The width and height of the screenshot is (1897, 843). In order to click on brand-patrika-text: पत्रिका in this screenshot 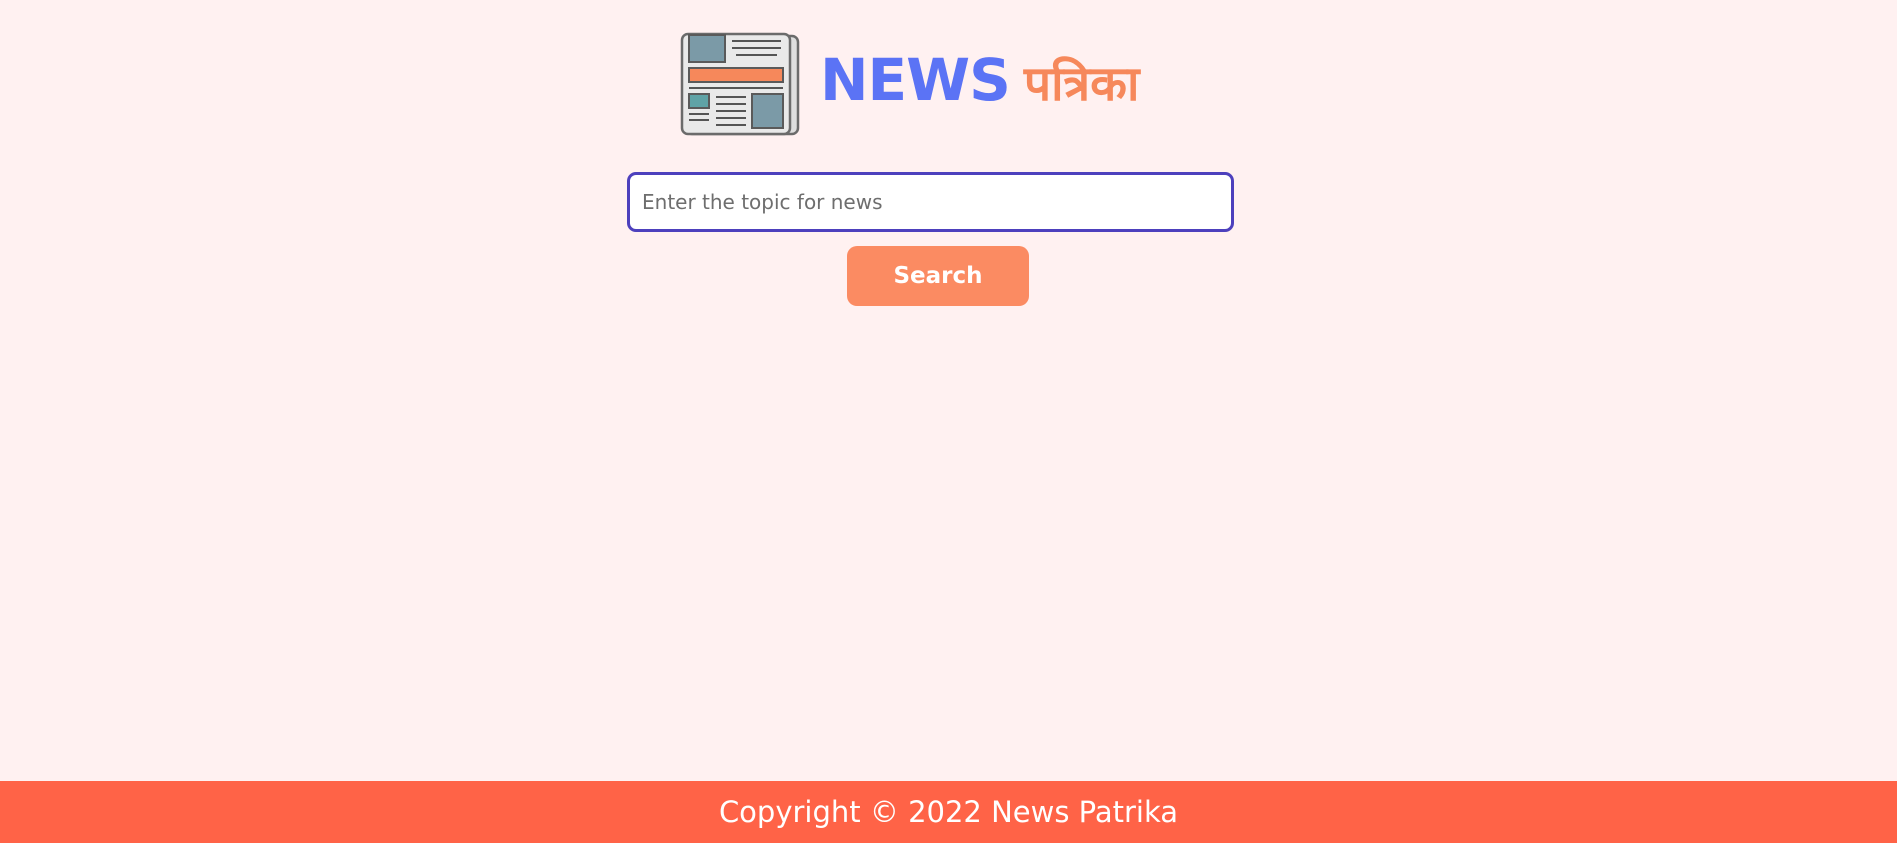, I will do `click(1081, 83)`.